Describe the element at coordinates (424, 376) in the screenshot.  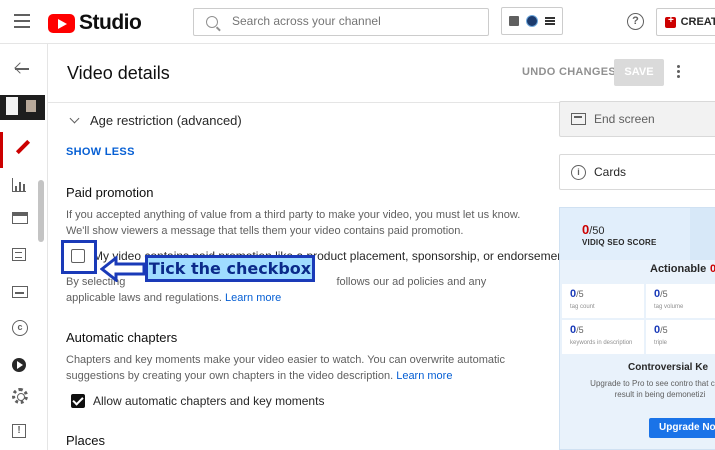
I see `chapters-learn-more-link: Learn more` at that location.